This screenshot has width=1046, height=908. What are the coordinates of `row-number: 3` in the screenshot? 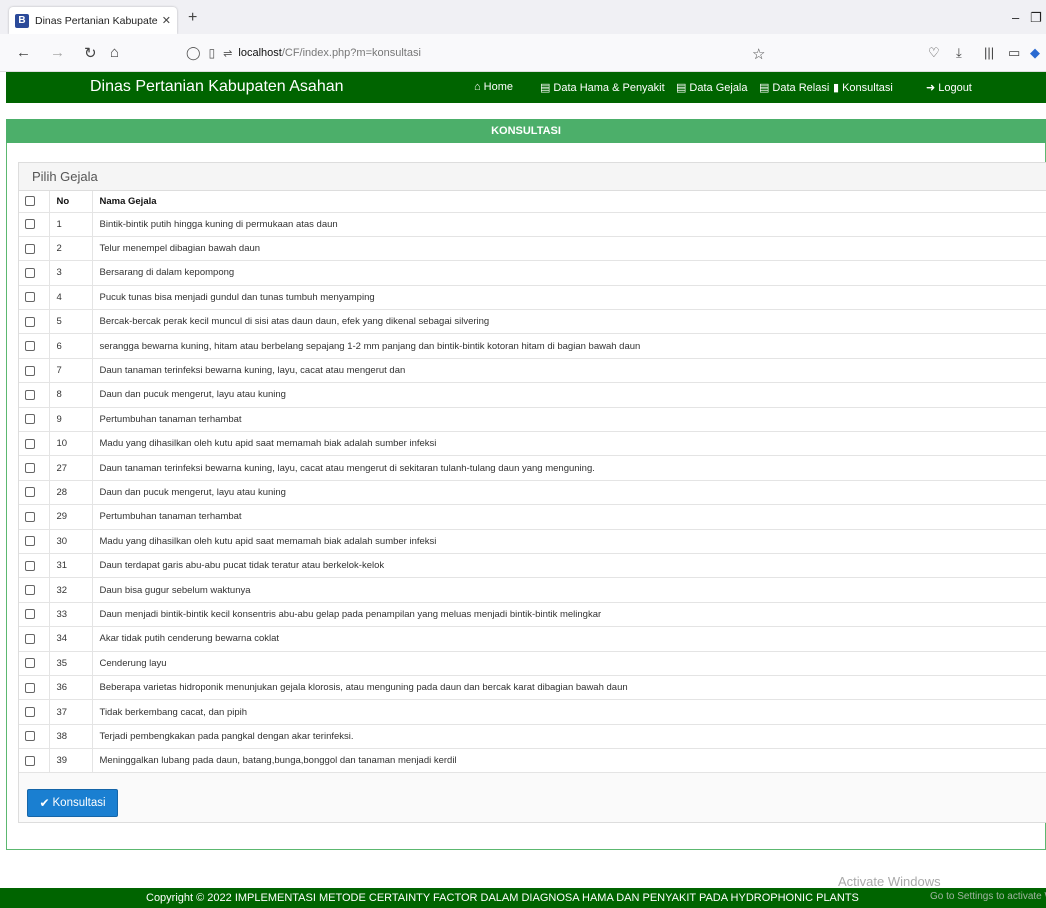 It's located at (71, 273).